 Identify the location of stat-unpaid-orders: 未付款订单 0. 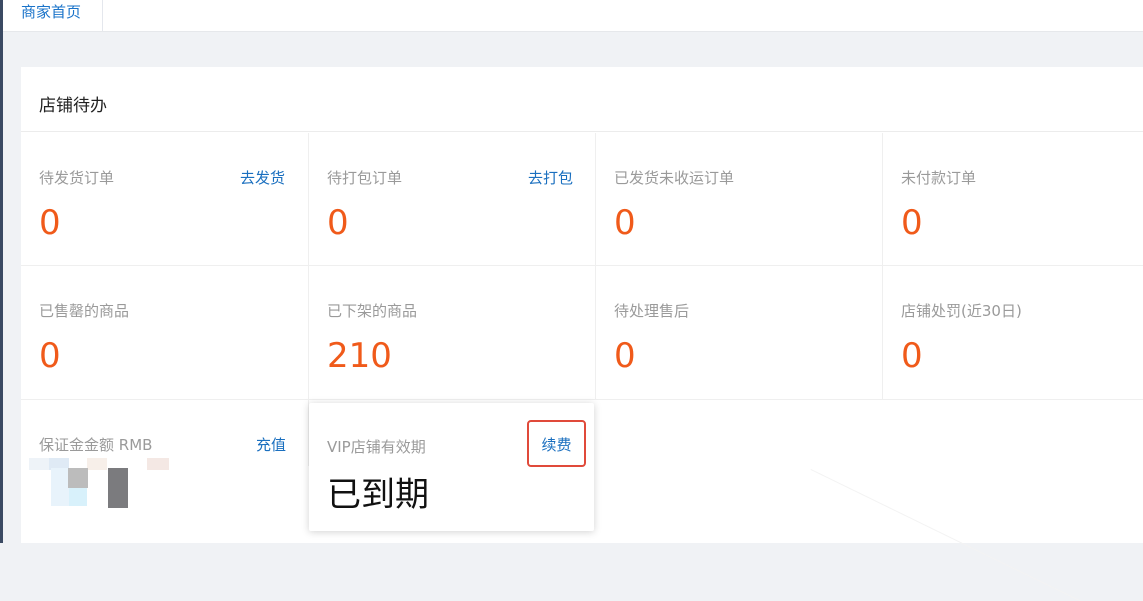
(1013, 199).